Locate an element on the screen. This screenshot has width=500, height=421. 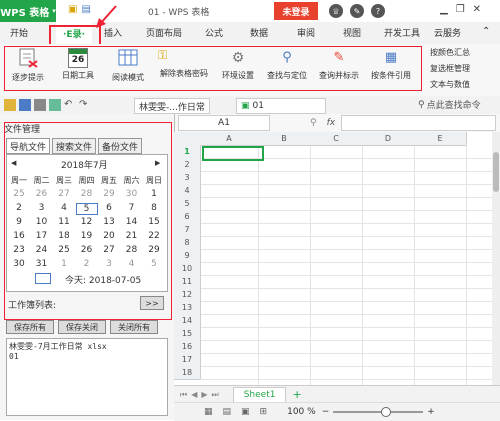
workbook-item: 01 is located at coordinates (87, 356).